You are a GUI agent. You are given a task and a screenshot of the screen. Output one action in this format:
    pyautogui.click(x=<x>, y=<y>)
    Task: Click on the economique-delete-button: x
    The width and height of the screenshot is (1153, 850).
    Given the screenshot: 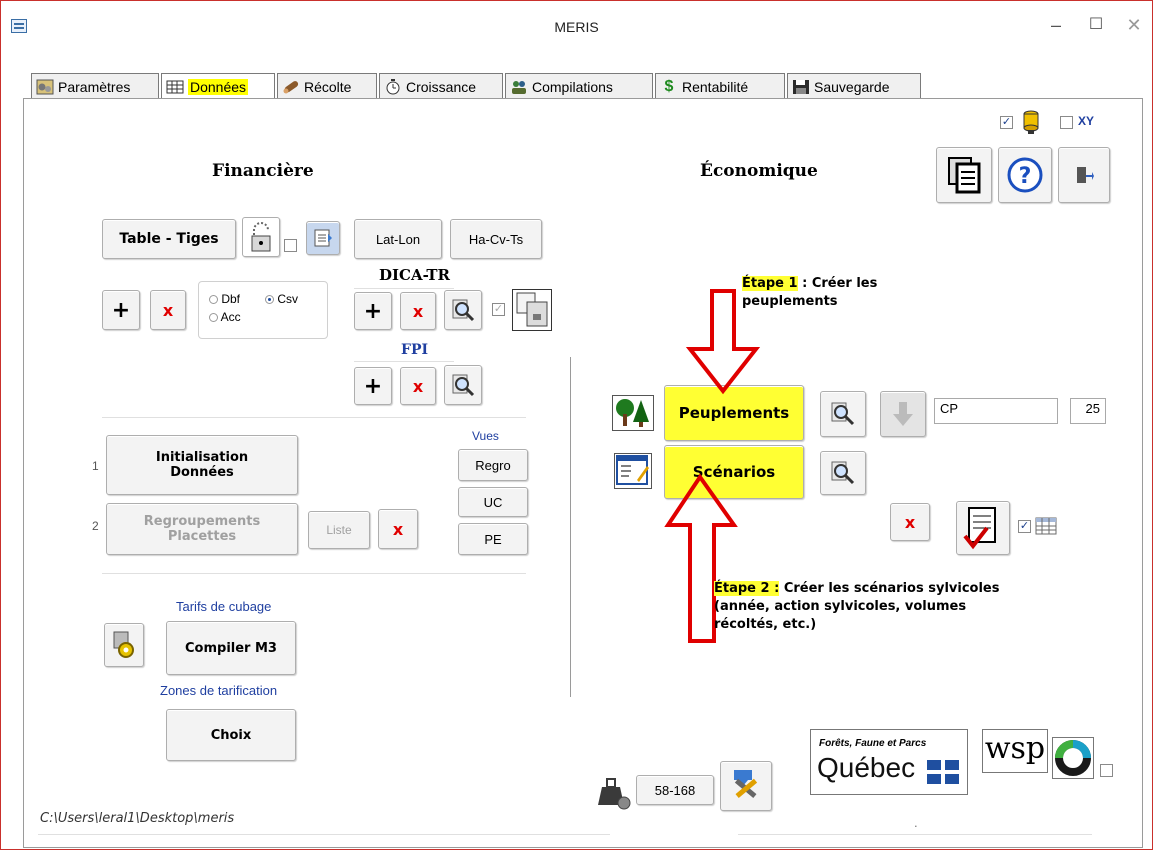 What is the action you would take?
    pyautogui.click(x=910, y=522)
    